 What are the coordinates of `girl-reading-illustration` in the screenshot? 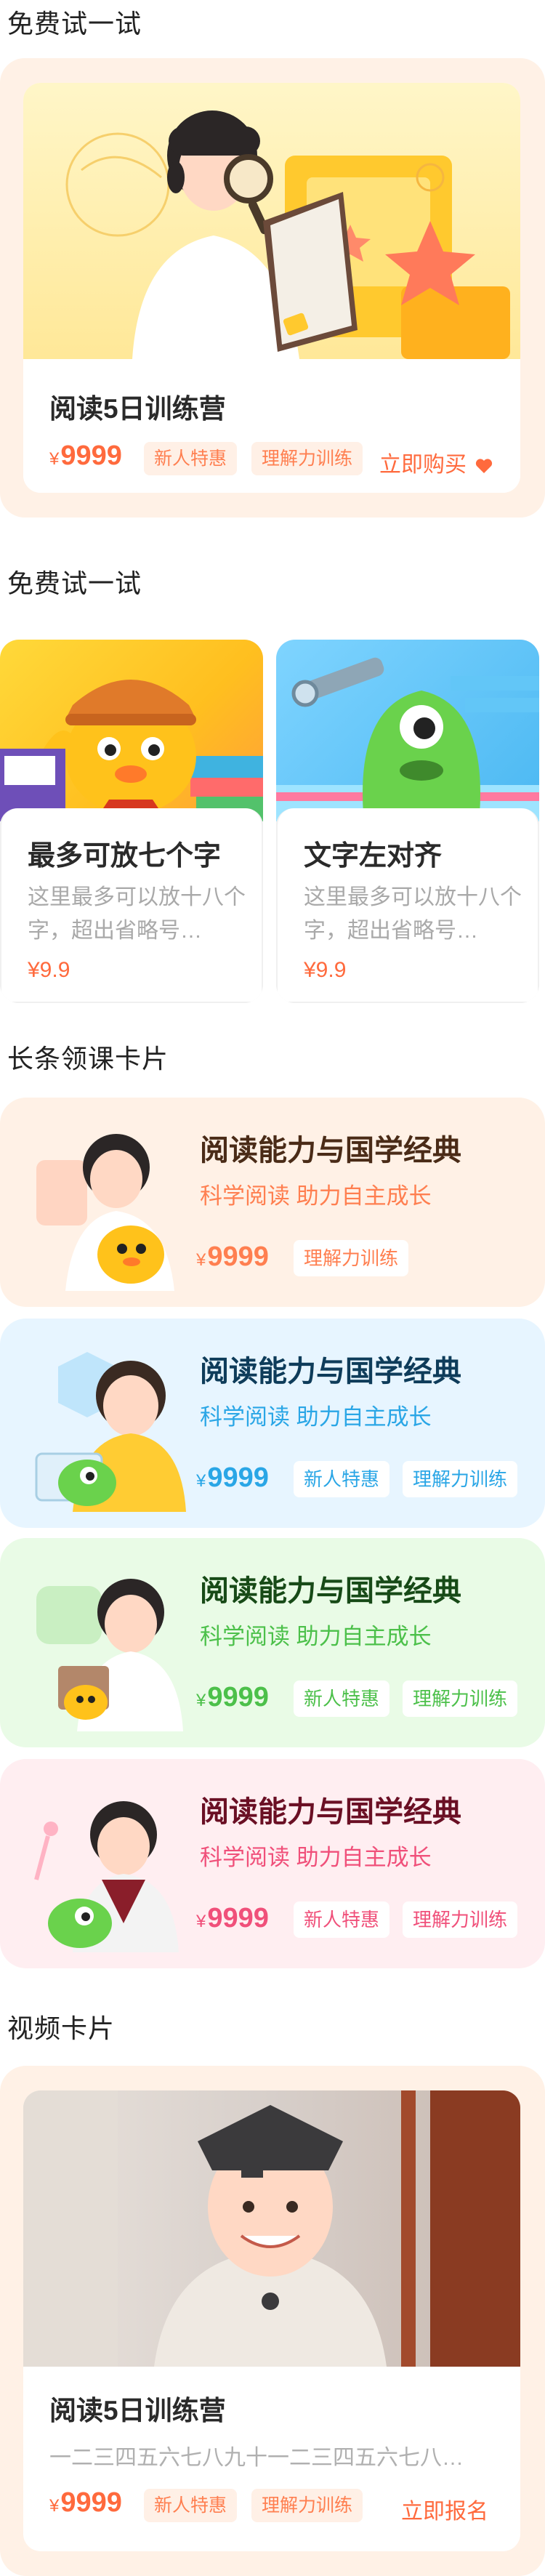 It's located at (287, 234).